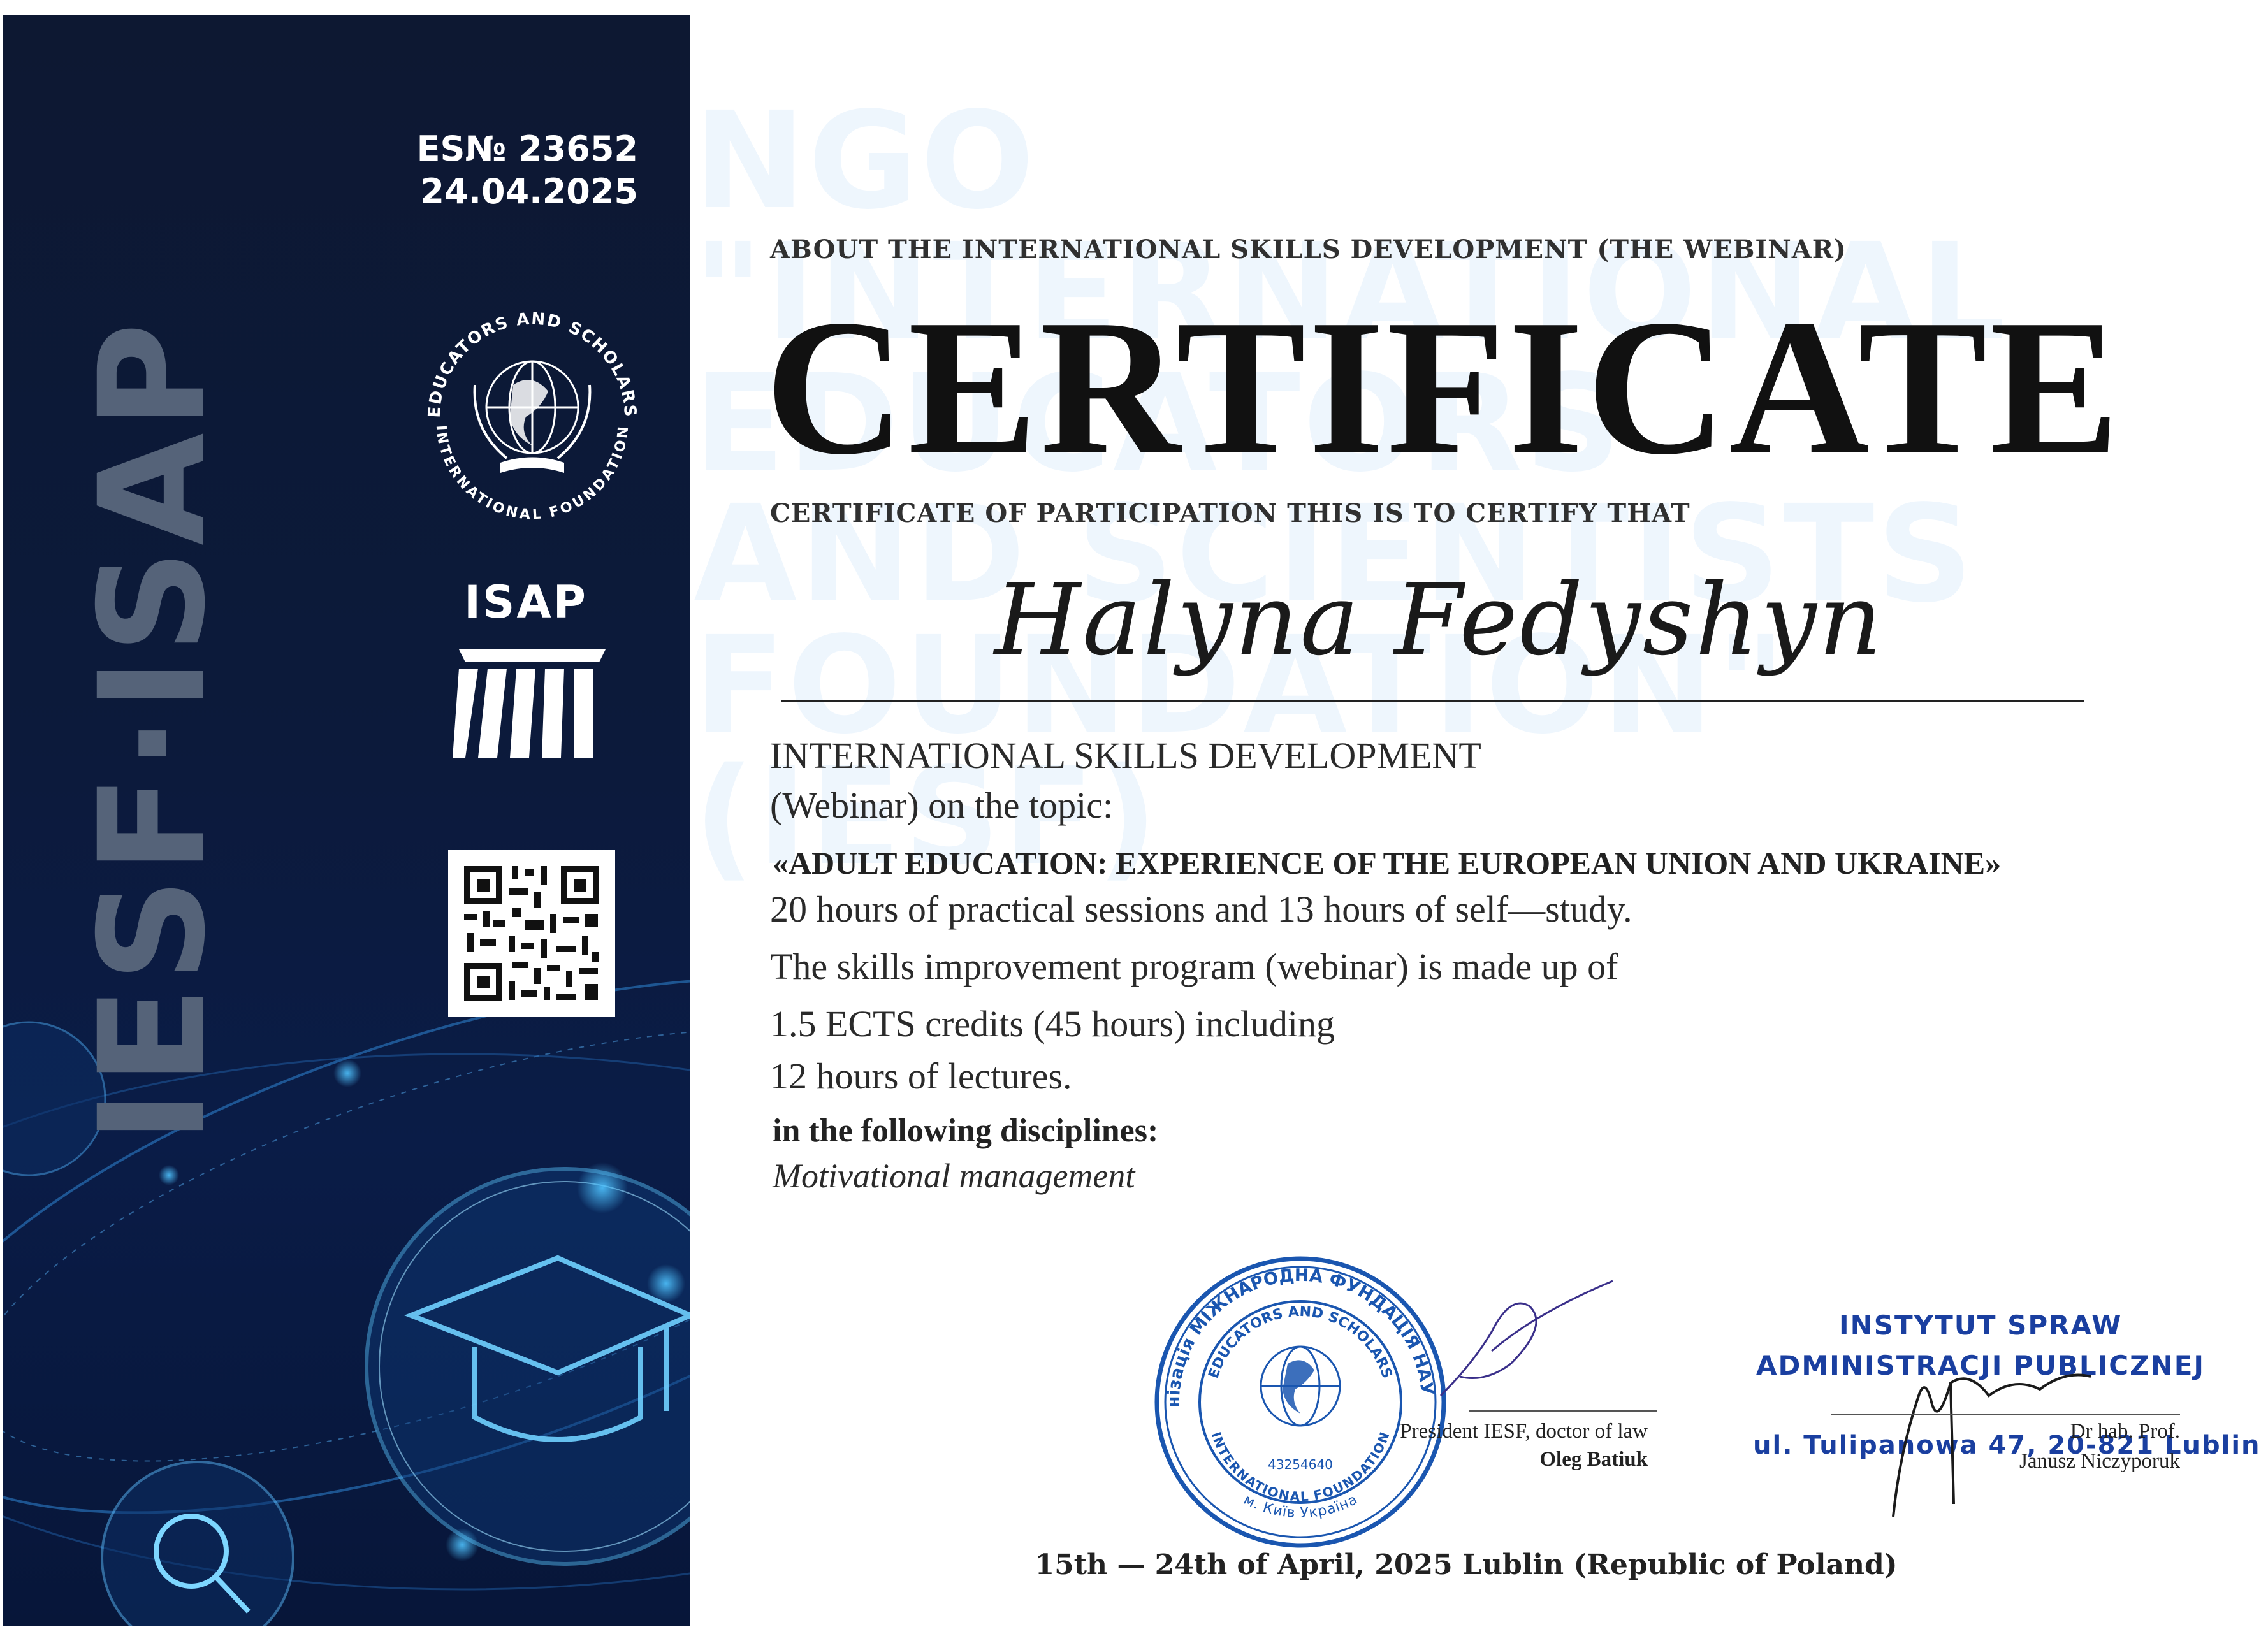 The height and width of the screenshot is (1627, 2268). Describe the element at coordinates (1594, 1459) in the screenshot. I see `president-name: Oleg Batiuk` at that location.